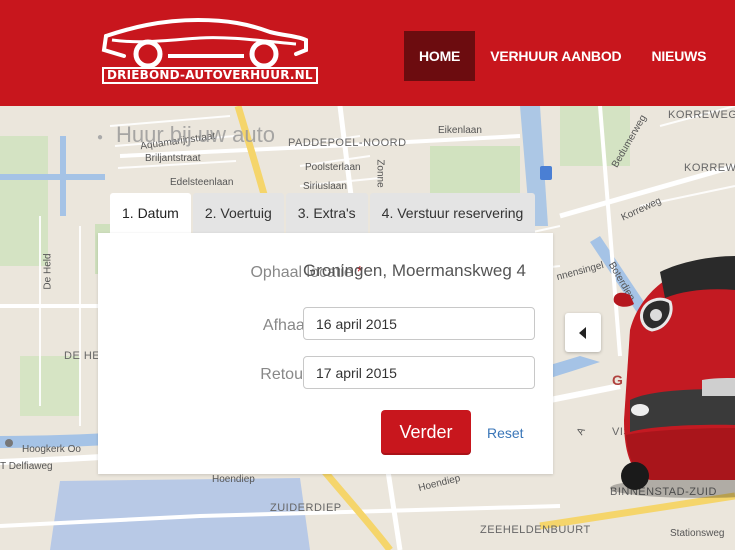  I want to click on map-label-korreweg-2: KORREWEG, so click(709, 168).